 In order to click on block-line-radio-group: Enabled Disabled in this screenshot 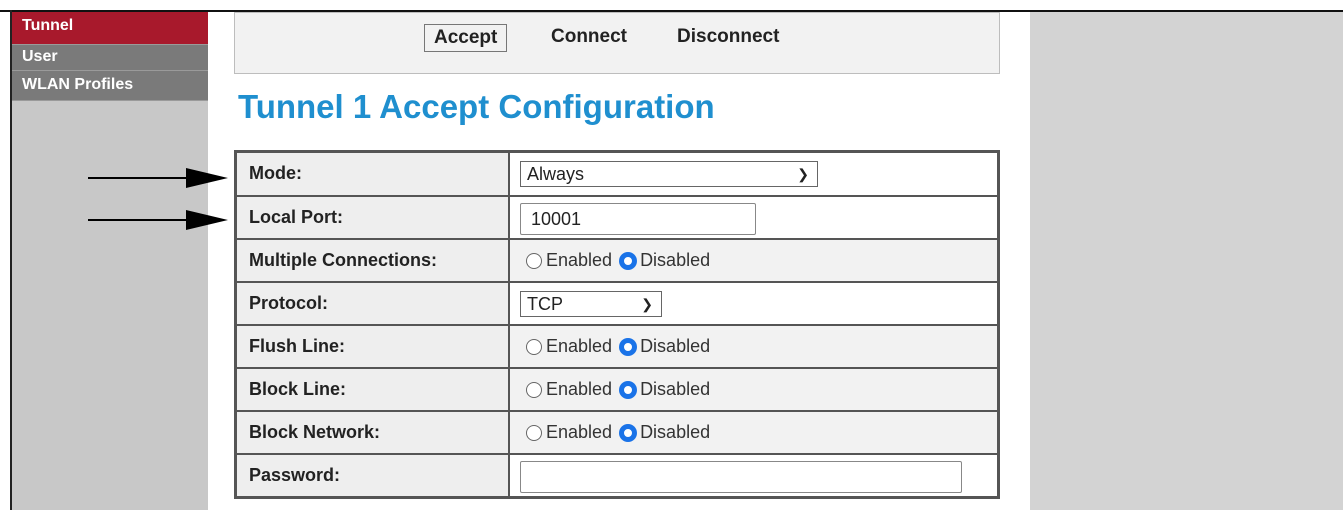, I will do `click(622, 389)`.